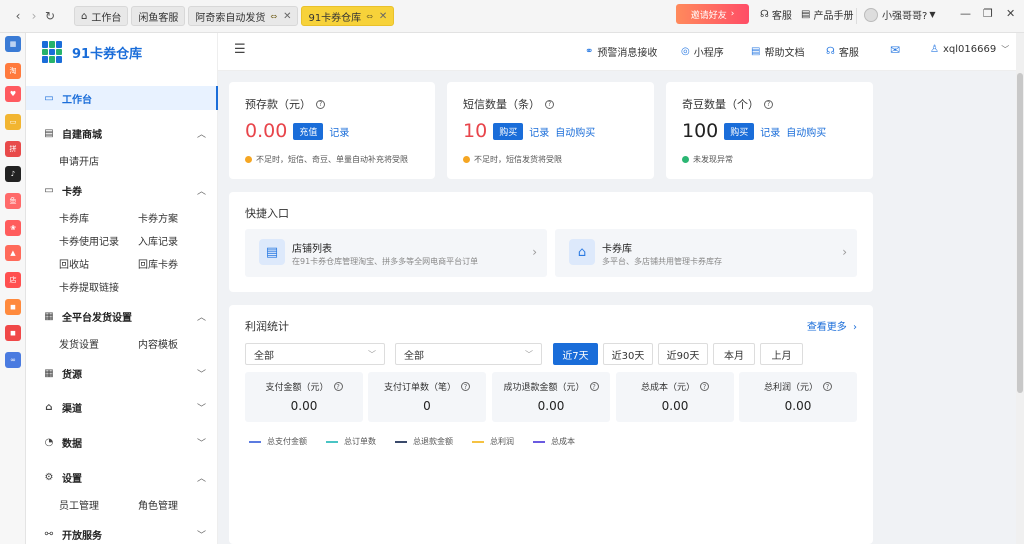 Image resolution: width=1024 pixels, height=544 pixels. I want to click on window-close-icon: ✕, so click(1010, 13).